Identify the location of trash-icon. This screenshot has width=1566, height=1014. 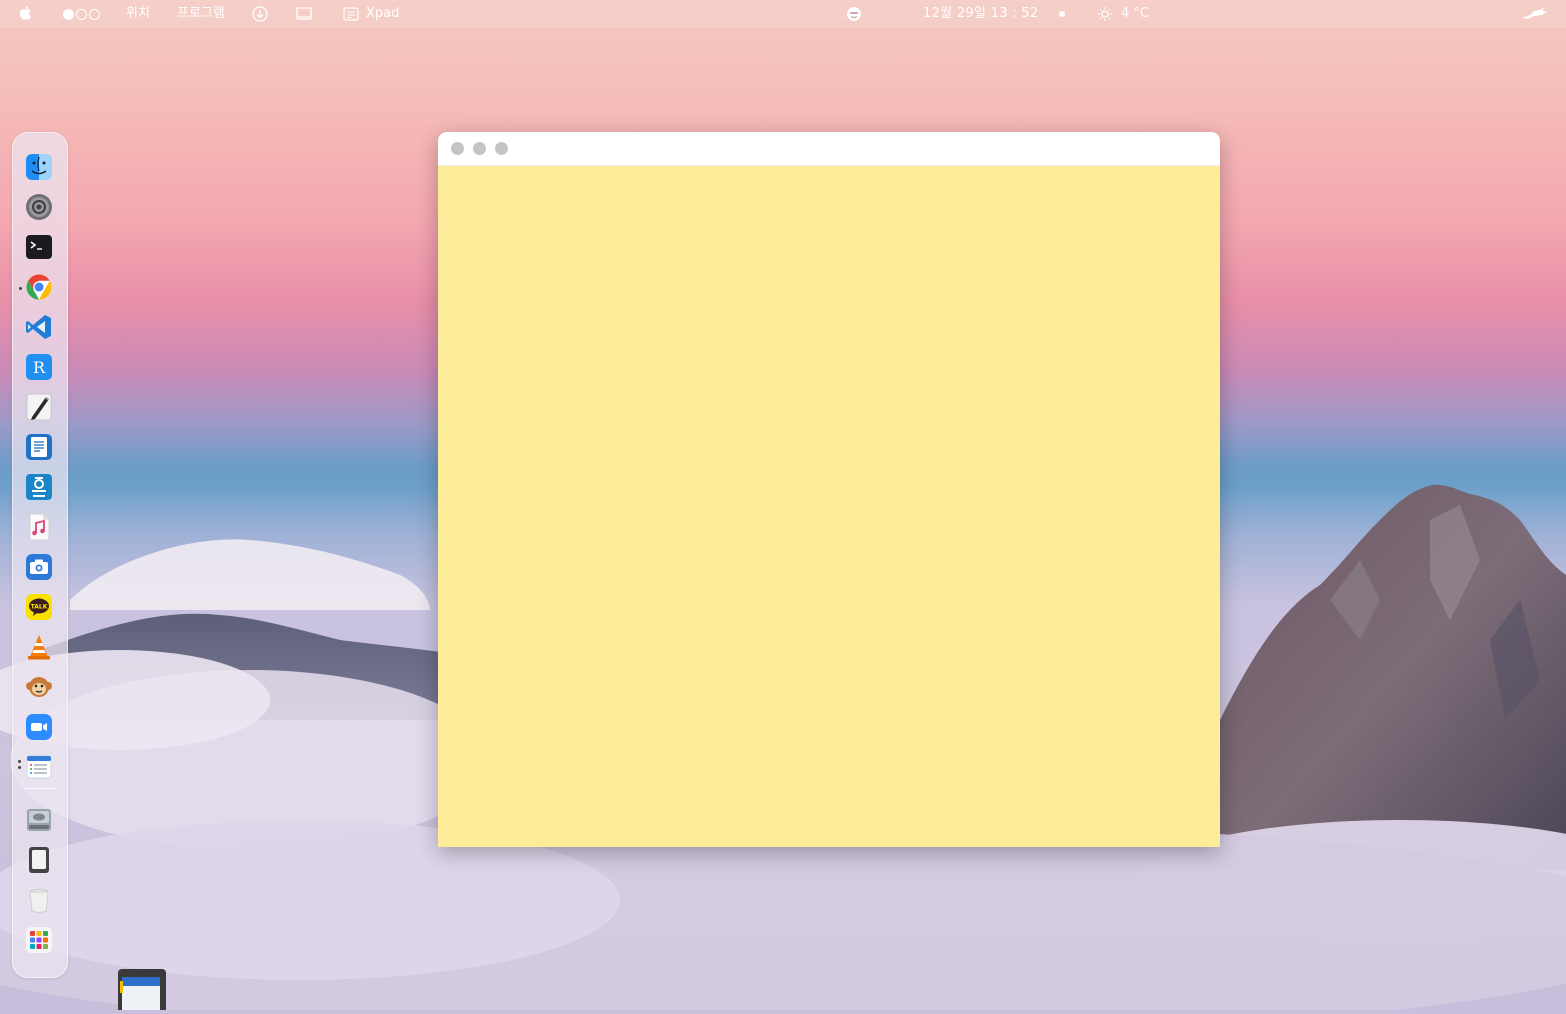
(39, 900).